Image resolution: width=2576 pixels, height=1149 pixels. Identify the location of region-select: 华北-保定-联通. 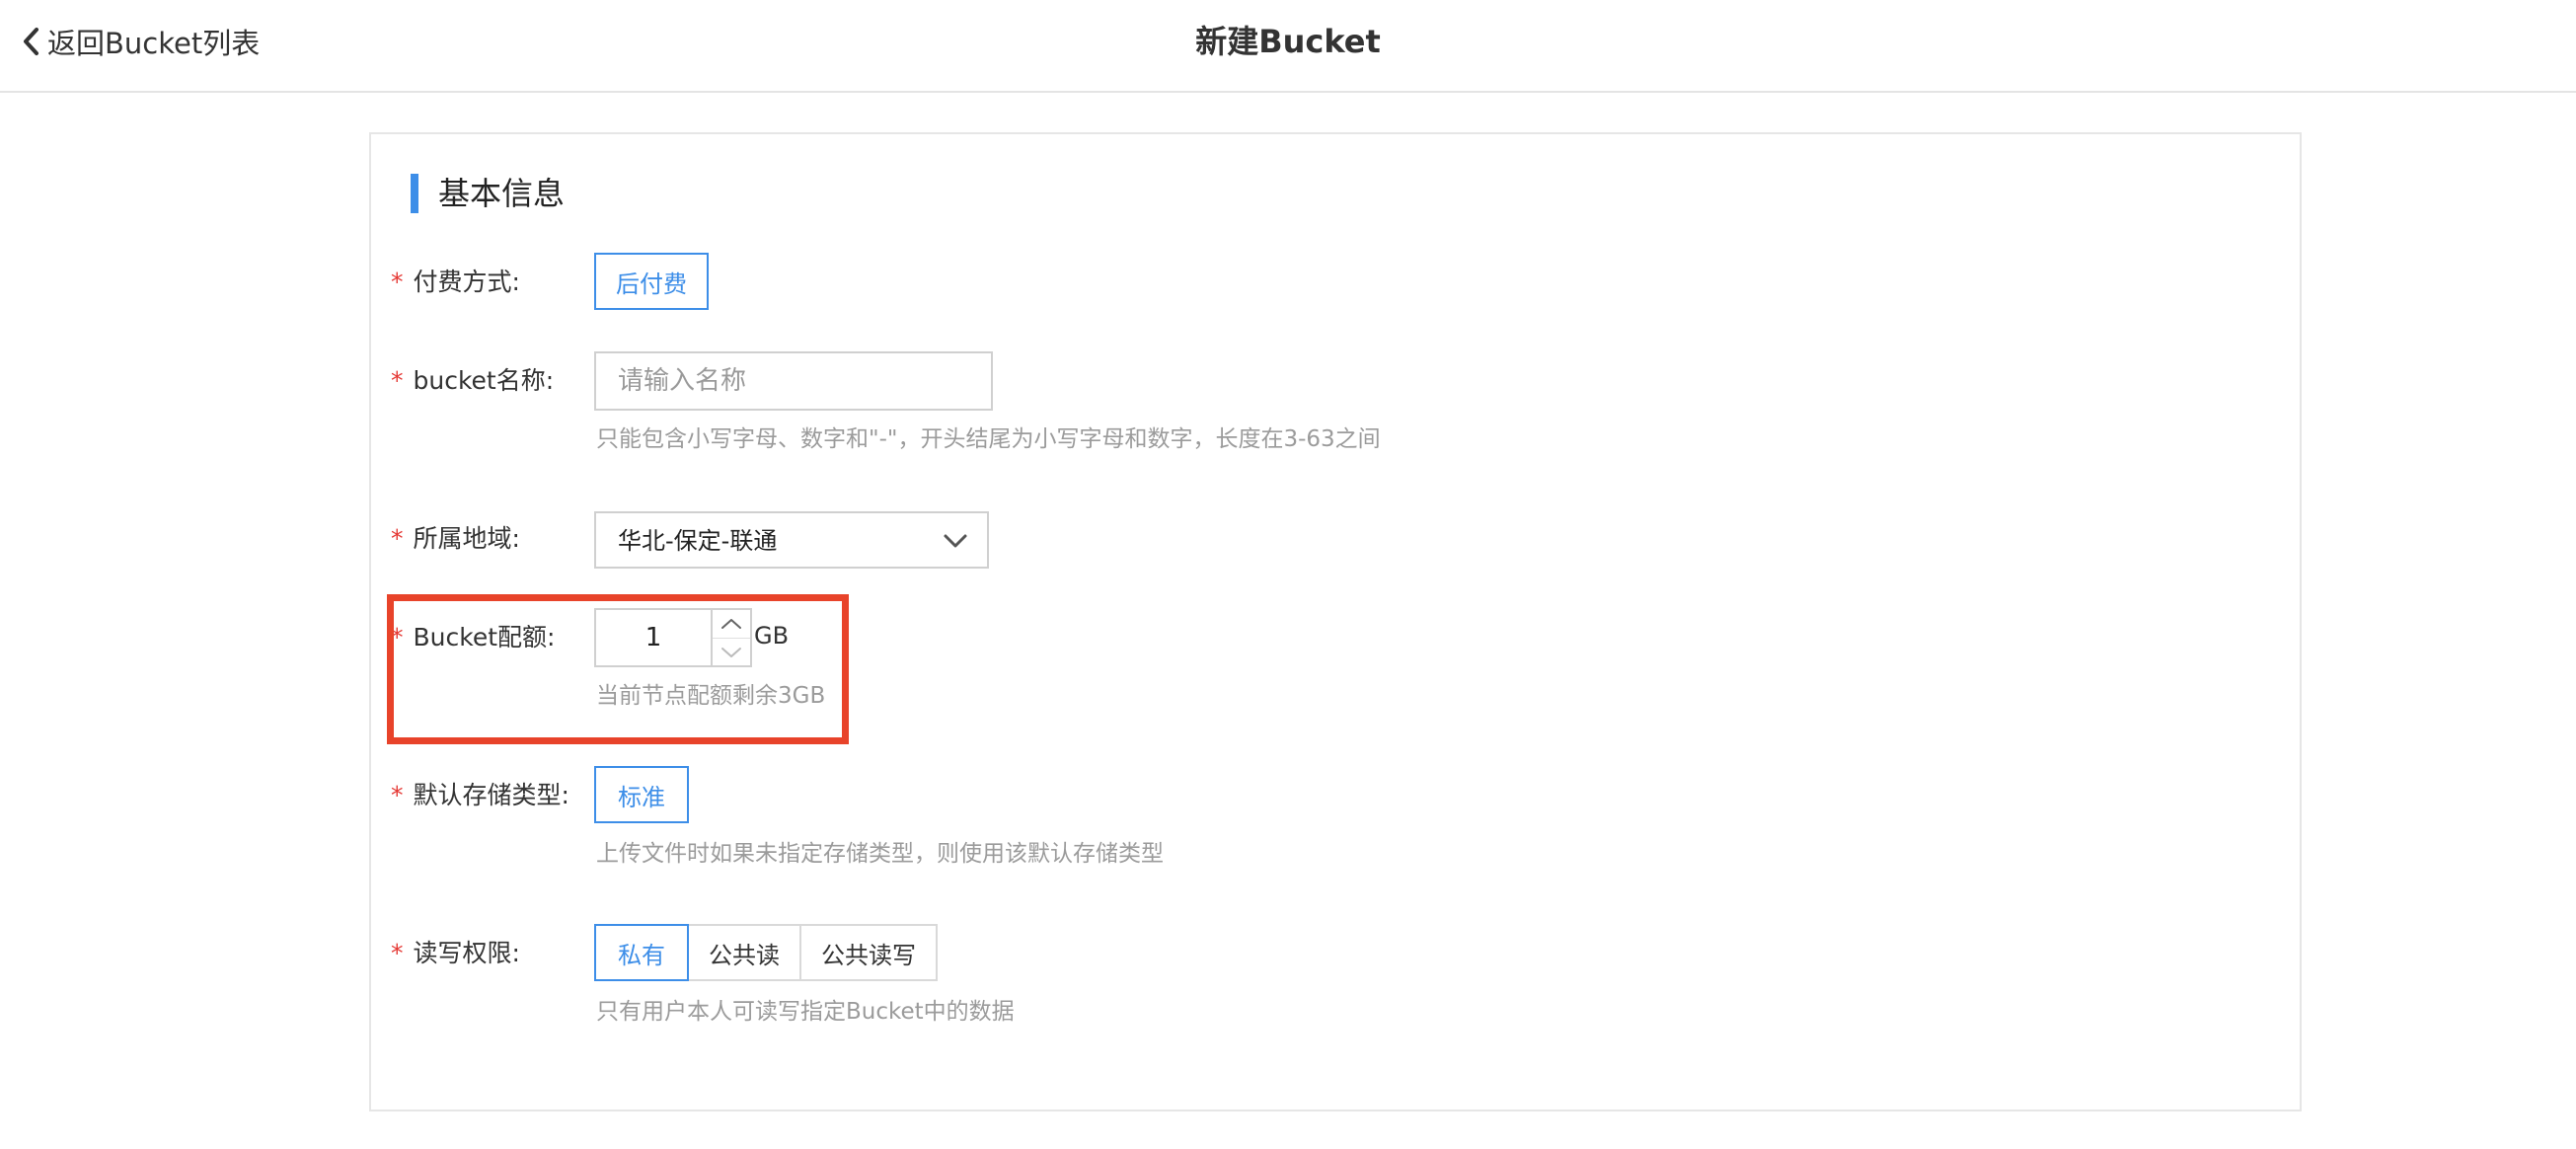
(792, 540).